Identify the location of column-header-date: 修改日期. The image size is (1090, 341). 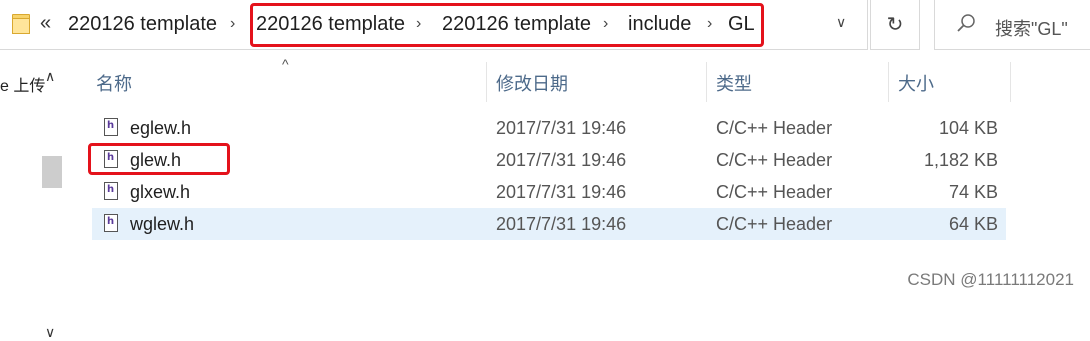
(532, 83).